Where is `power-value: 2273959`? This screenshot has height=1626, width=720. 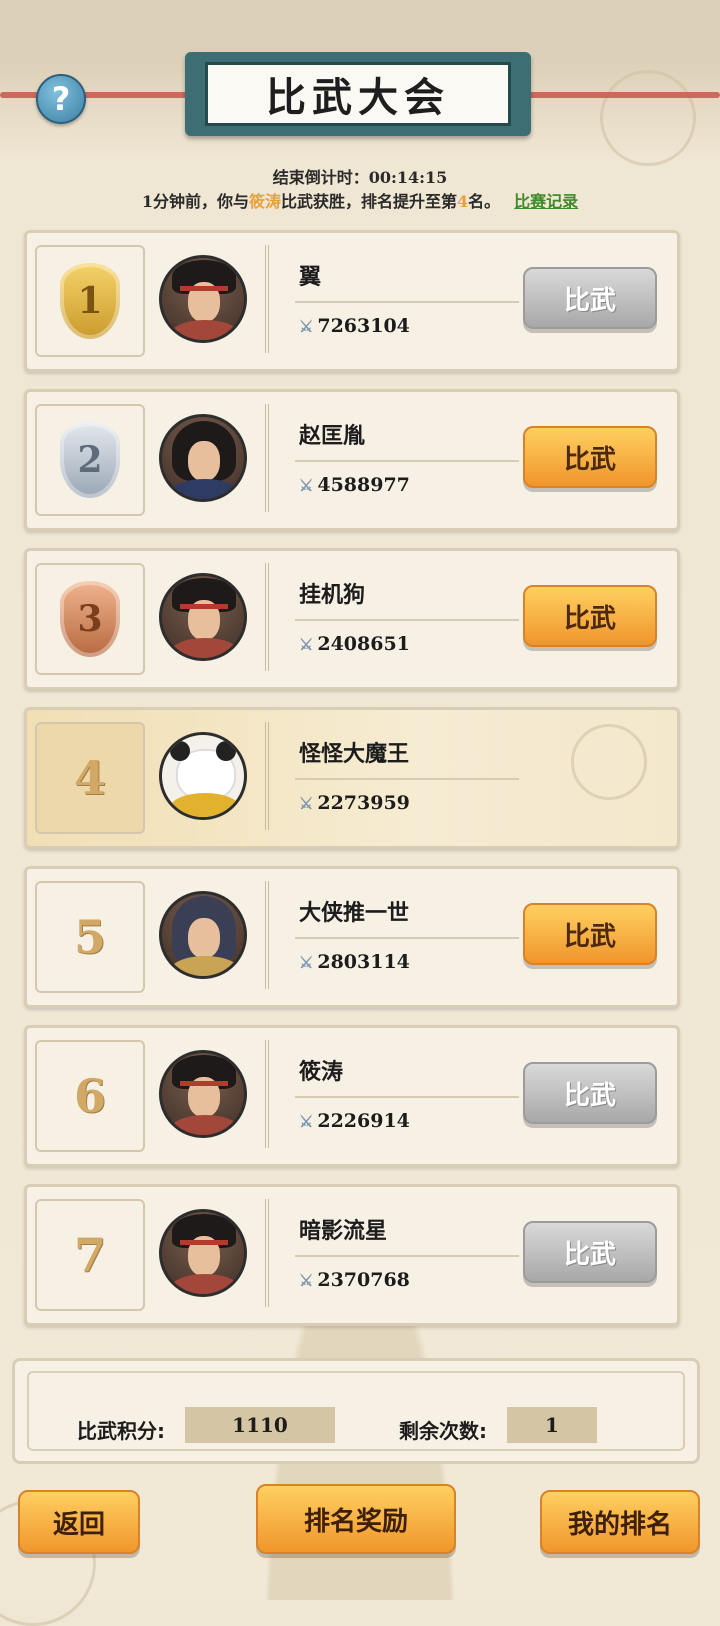 power-value: 2273959 is located at coordinates (363, 803).